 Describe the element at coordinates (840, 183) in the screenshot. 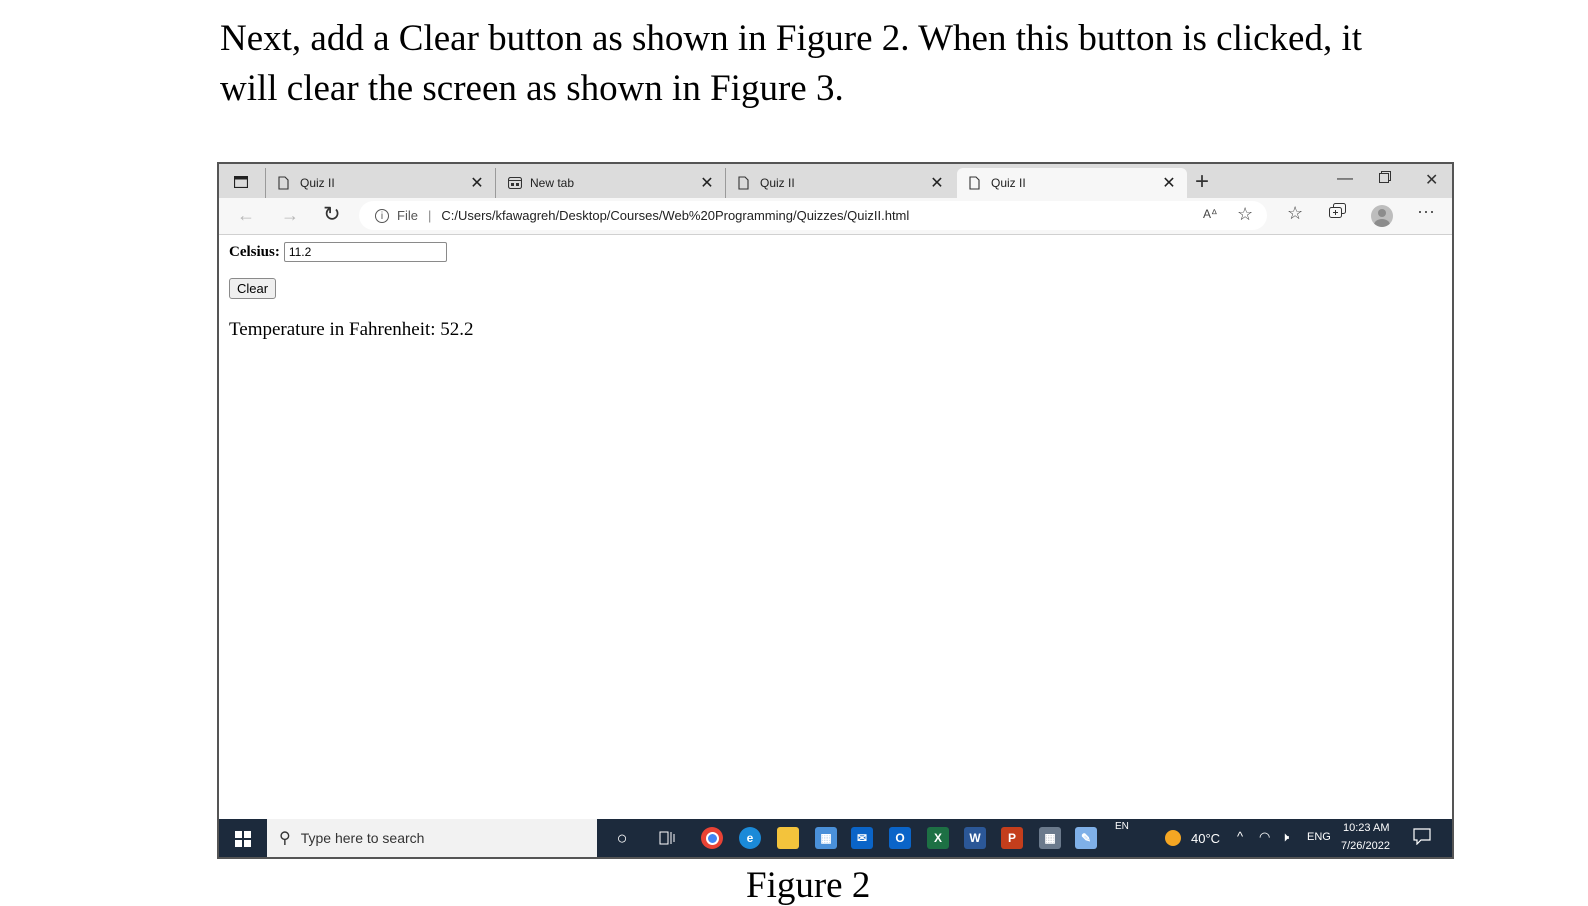

I see `tab-3: Quiz II ✕` at that location.